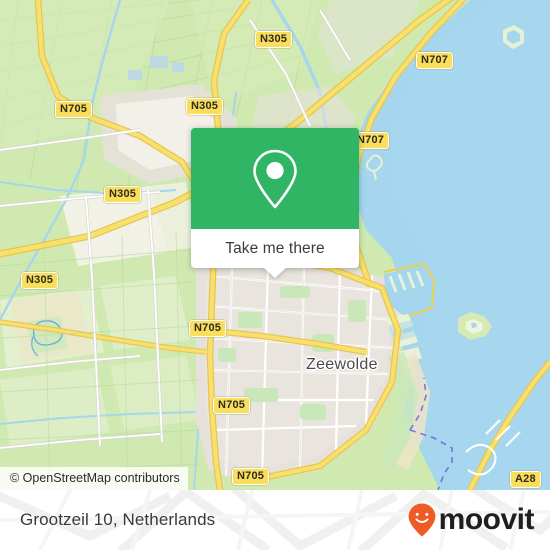  I want to click on moovit-logo: moovit, so click(471, 520).